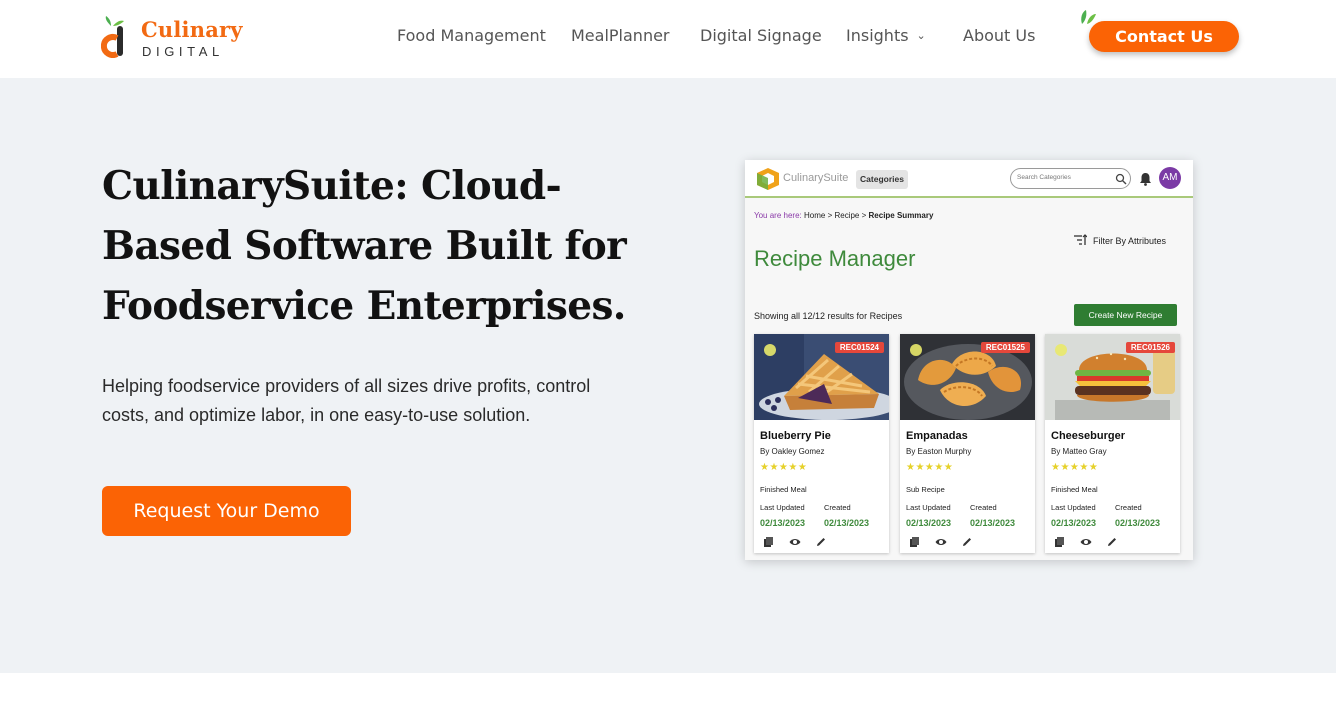  I want to click on breadcrumb-home: Home, so click(814, 215).